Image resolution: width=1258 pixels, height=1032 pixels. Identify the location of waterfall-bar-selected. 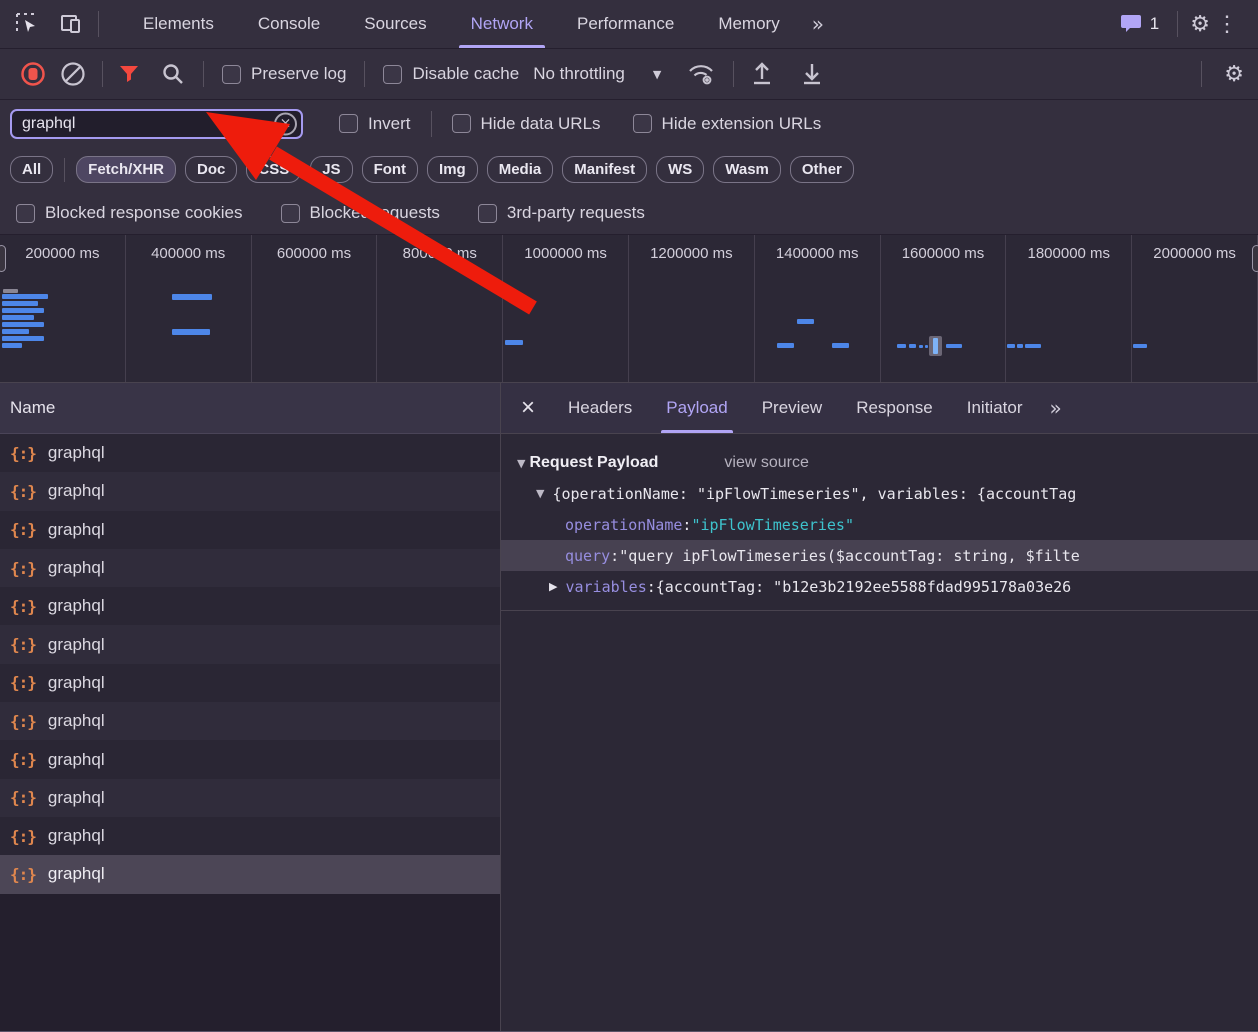
(935, 346).